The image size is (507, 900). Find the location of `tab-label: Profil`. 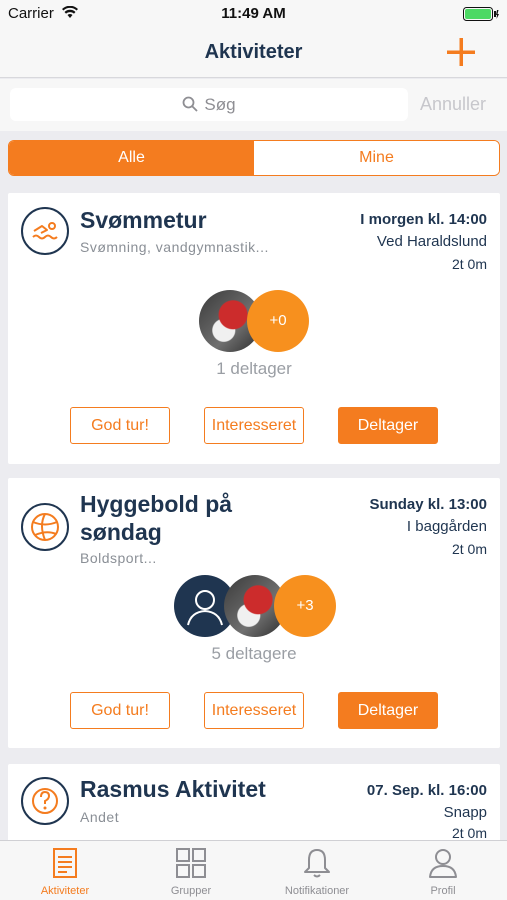

tab-label: Profil is located at coordinates (443, 891).